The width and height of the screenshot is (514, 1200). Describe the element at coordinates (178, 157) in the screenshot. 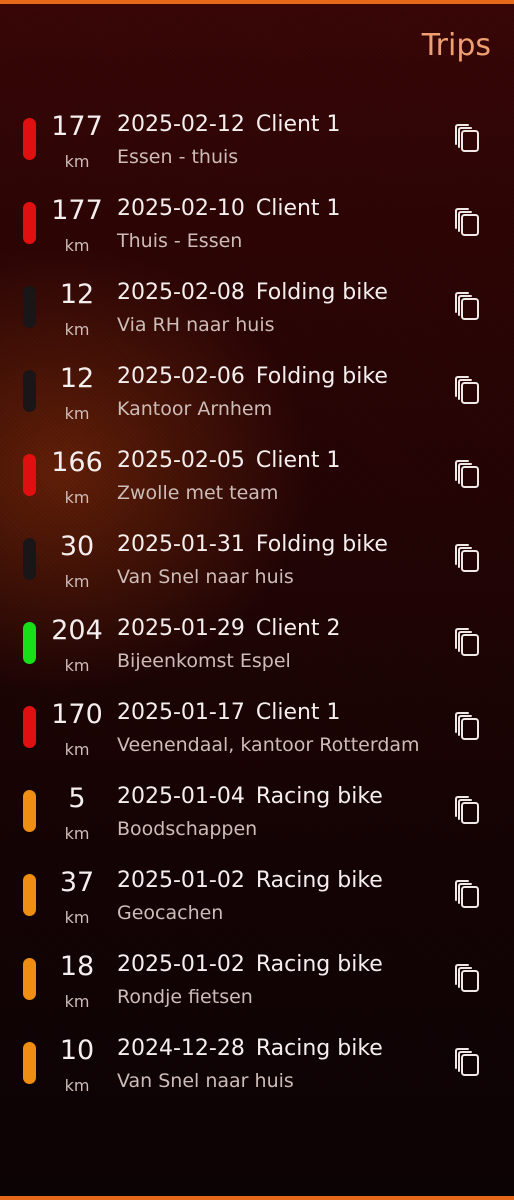

I see `trip-description: Essen - thuis` at that location.